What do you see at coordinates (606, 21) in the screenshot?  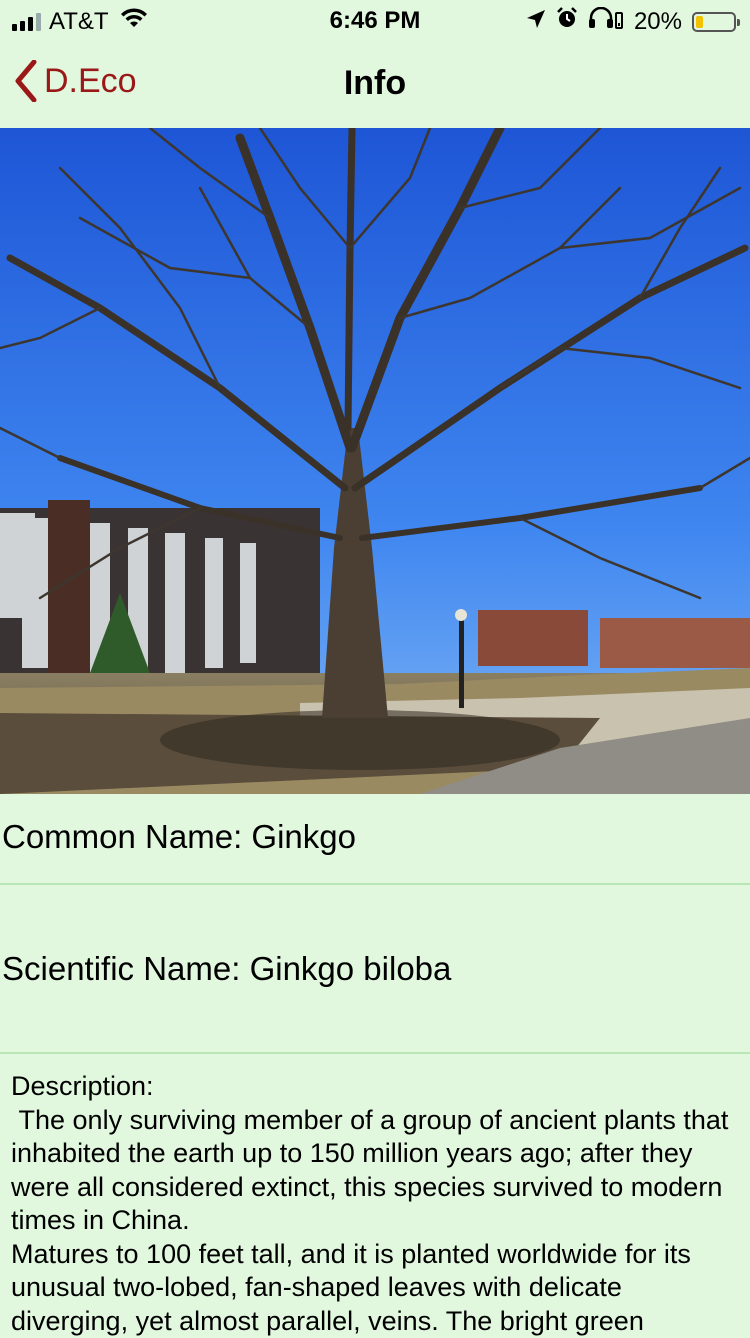 I see `headphones-icon` at bounding box center [606, 21].